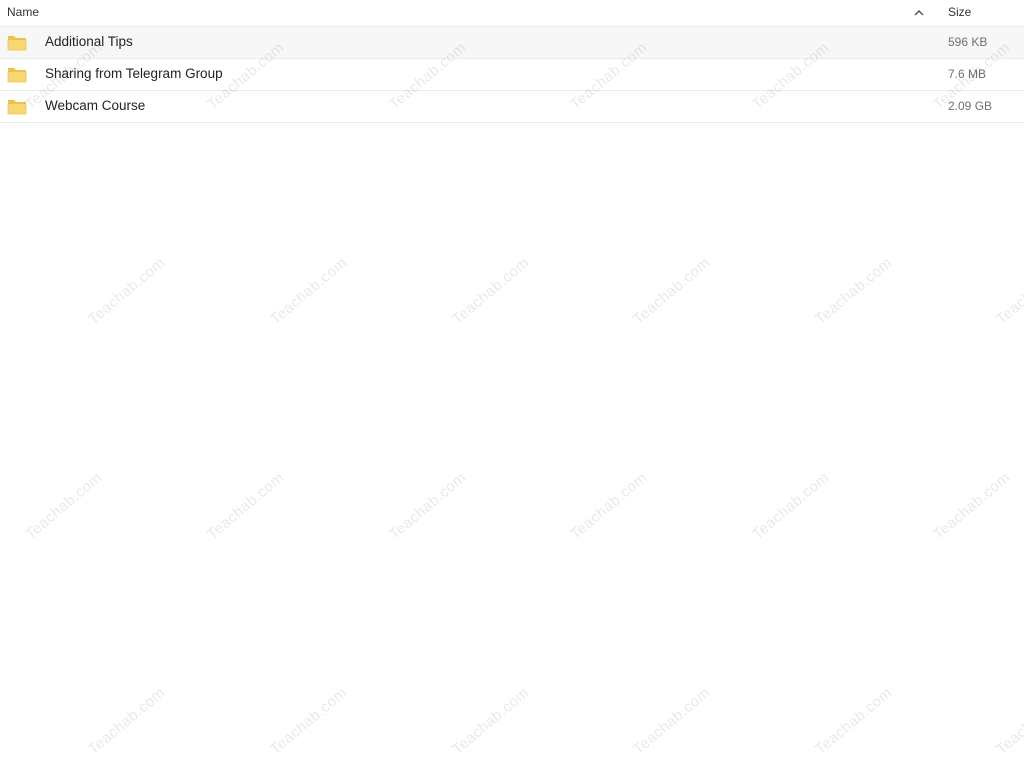  What do you see at coordinates (970, 106) in the screenshot?
I see `file-size: 2.09 GB` at bounding box center [970, 106].